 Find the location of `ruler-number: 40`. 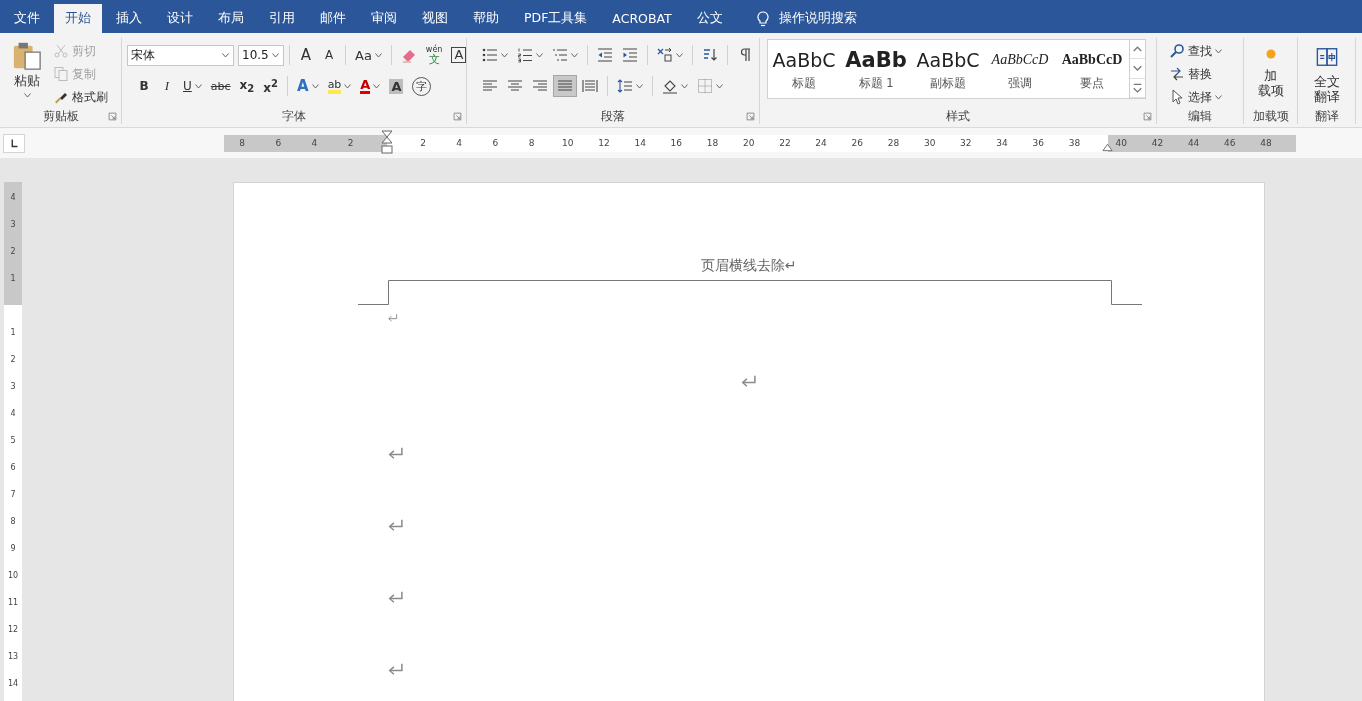

ruler-number: 40 is located at coordinates (1121, 143).